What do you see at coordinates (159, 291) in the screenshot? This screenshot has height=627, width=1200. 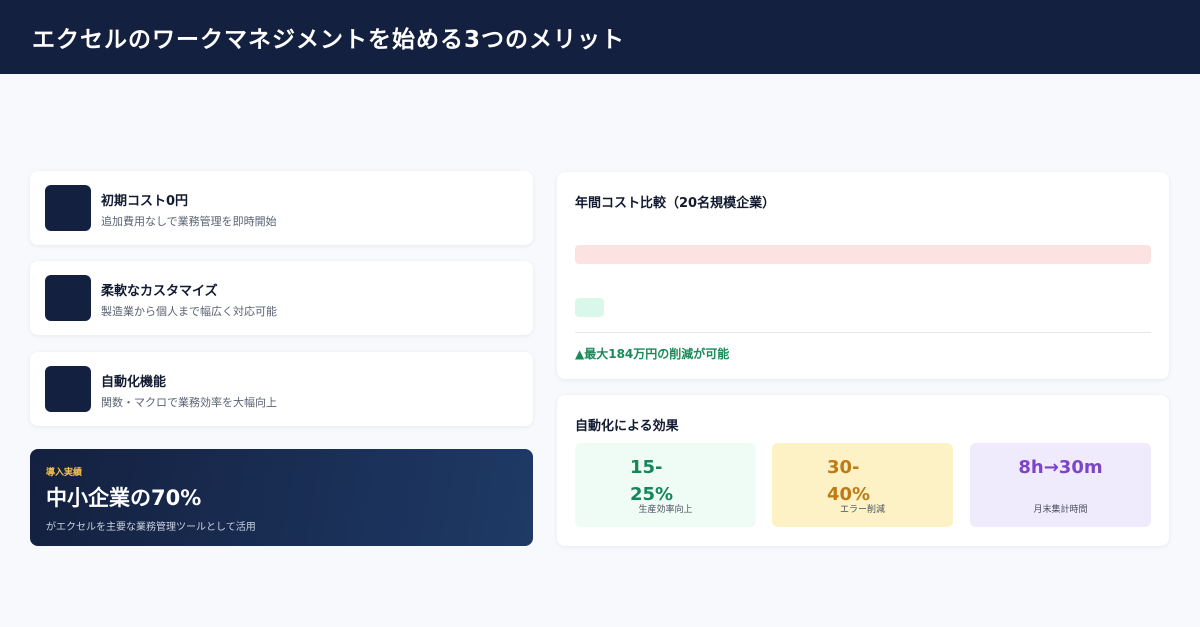 I see `feature-title: 柔軟なカスタマイズ` at bounding box center [159, 291].